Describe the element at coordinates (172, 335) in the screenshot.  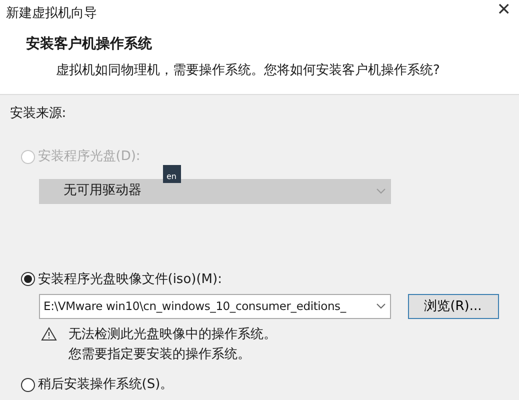
I see `warning-text: 无法检测此光盘映像中的操作系统。` at that location.